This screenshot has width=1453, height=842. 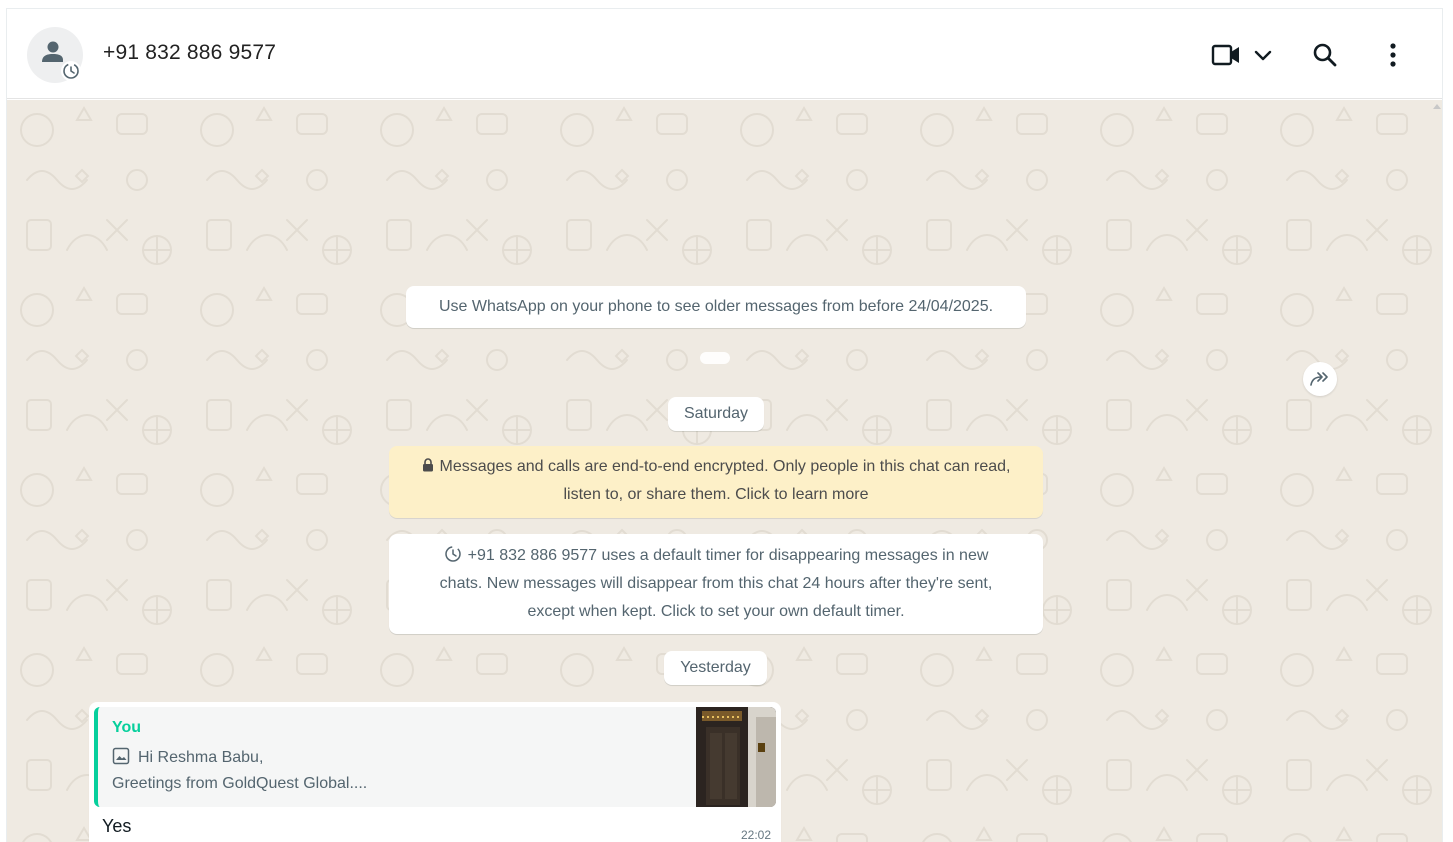 What do you see at coordinates (736, 757) in the screenshot?
I see `quoted-image-thumbnail` at bounding box center [736, 757].